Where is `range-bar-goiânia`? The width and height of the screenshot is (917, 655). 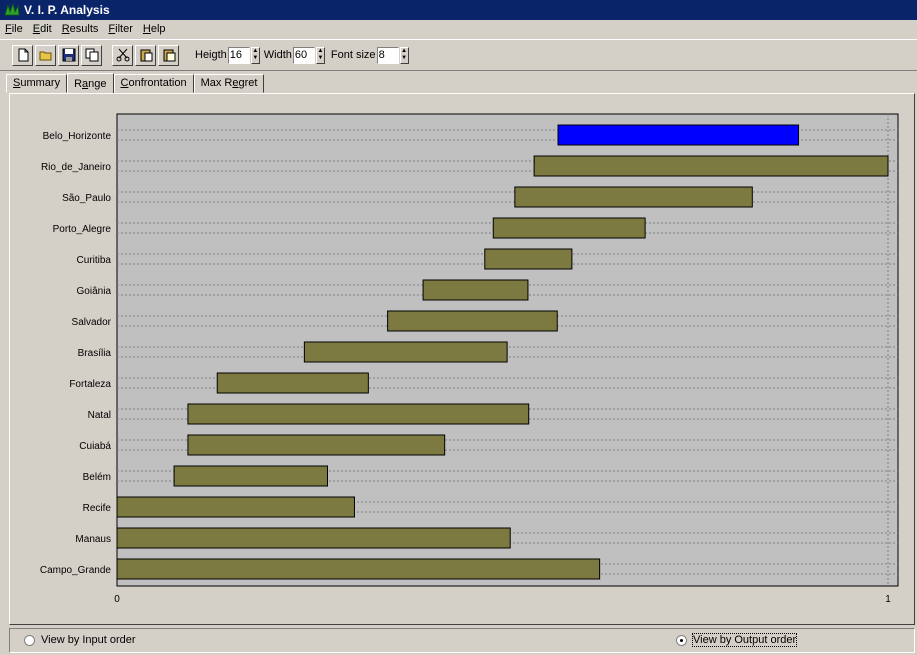
range-bar-goiânia is located at coordinates (475, 290).